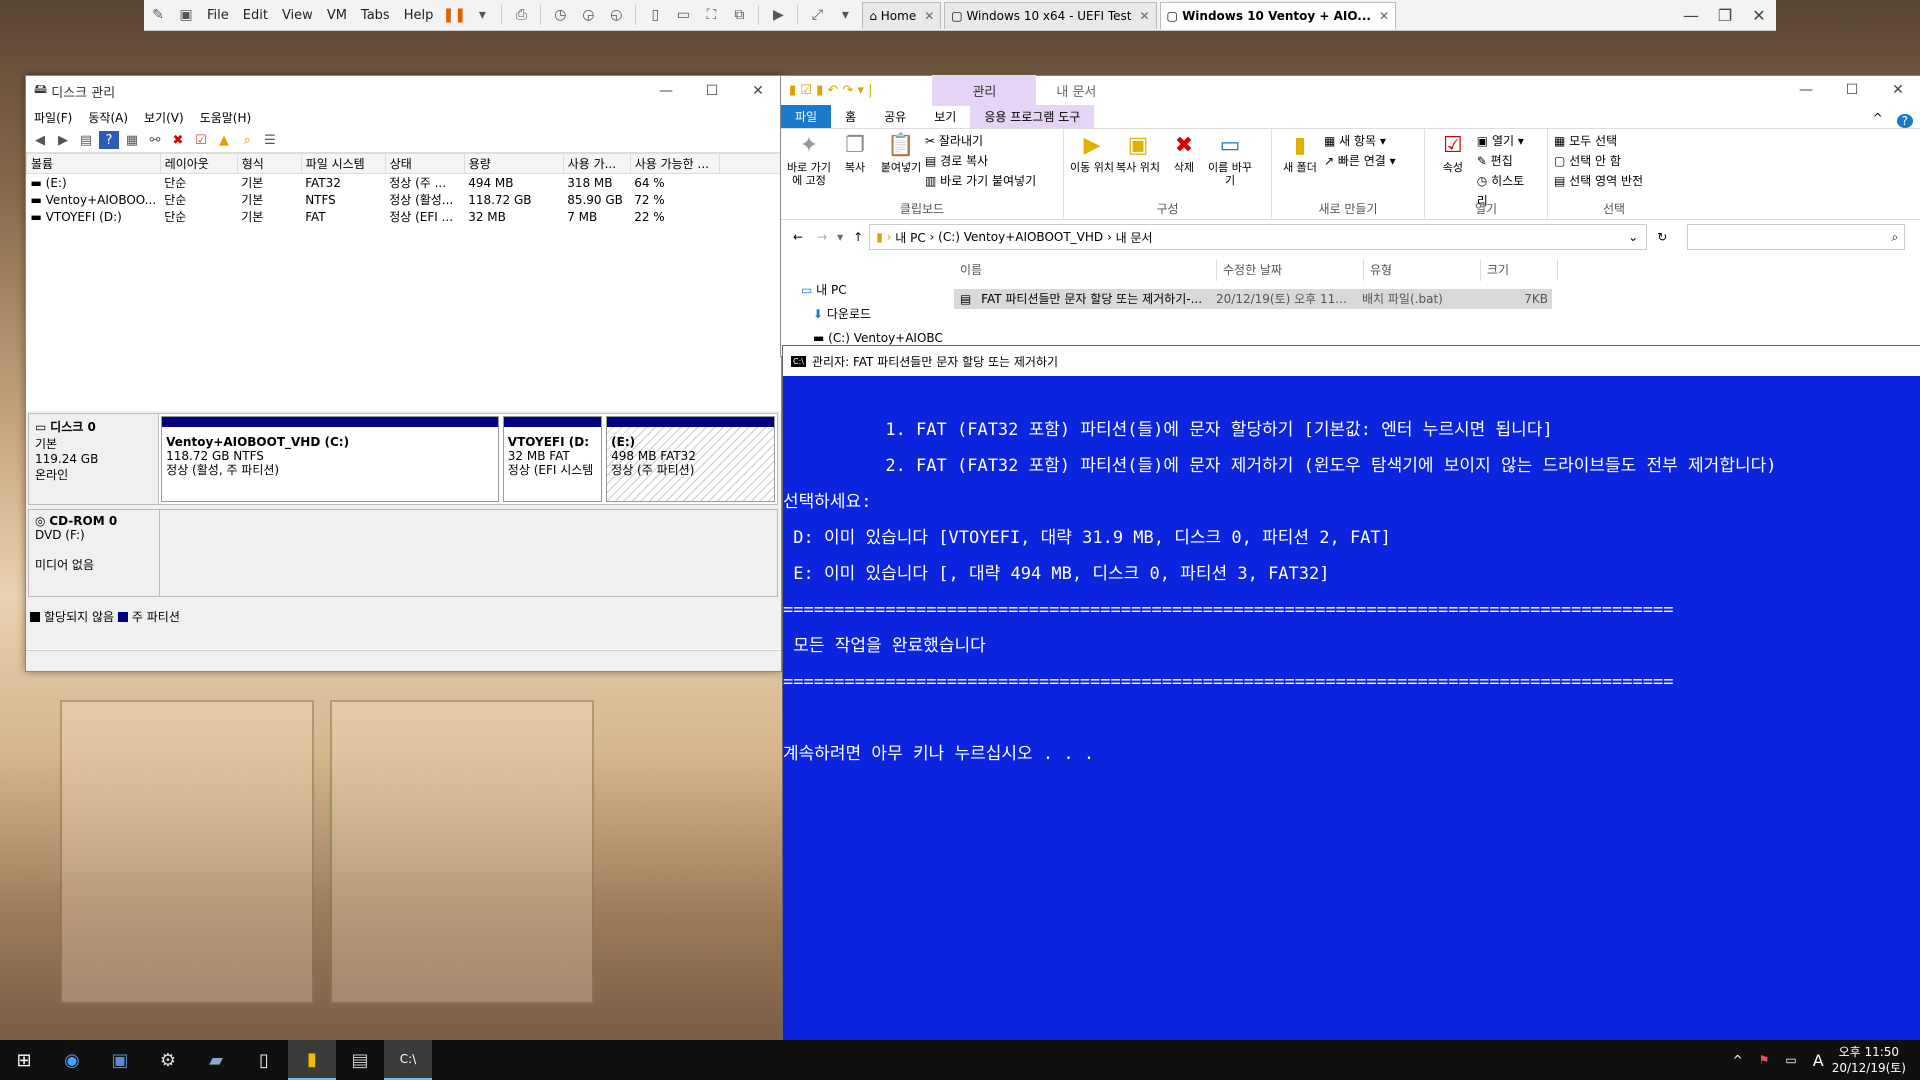 The height and width of the screenshot is (1080, 1920). Describe the element at coordinates (910, 237) in the screenshot. I see `breadcrumb-item: 내 PC` at that location.